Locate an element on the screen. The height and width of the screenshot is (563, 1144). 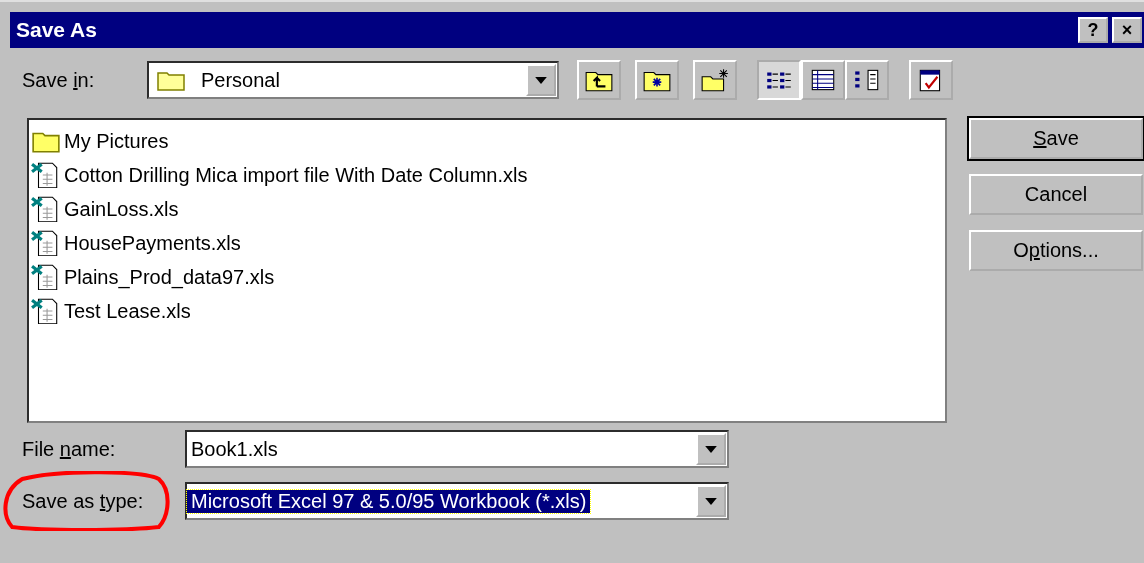
properties-view-button is located at coordinates (867, 80).